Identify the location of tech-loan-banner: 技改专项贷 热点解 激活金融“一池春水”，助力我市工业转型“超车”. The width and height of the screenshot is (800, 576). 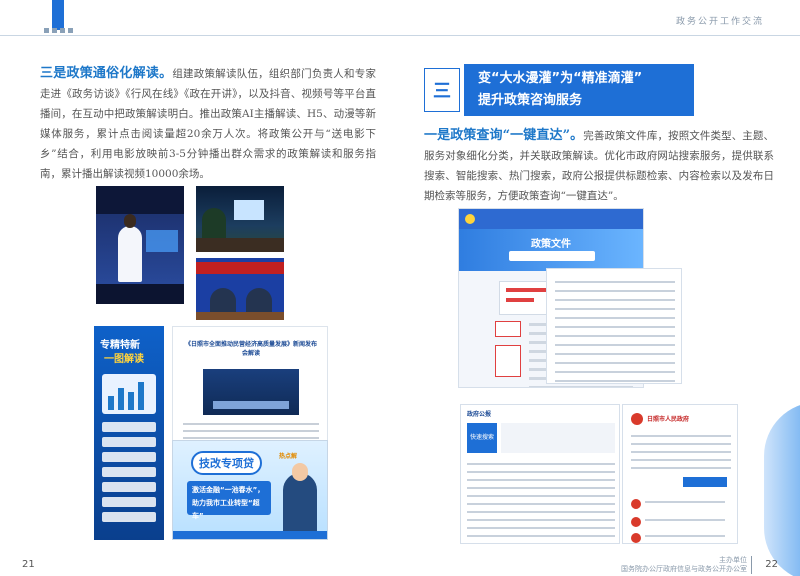
(250, 490).